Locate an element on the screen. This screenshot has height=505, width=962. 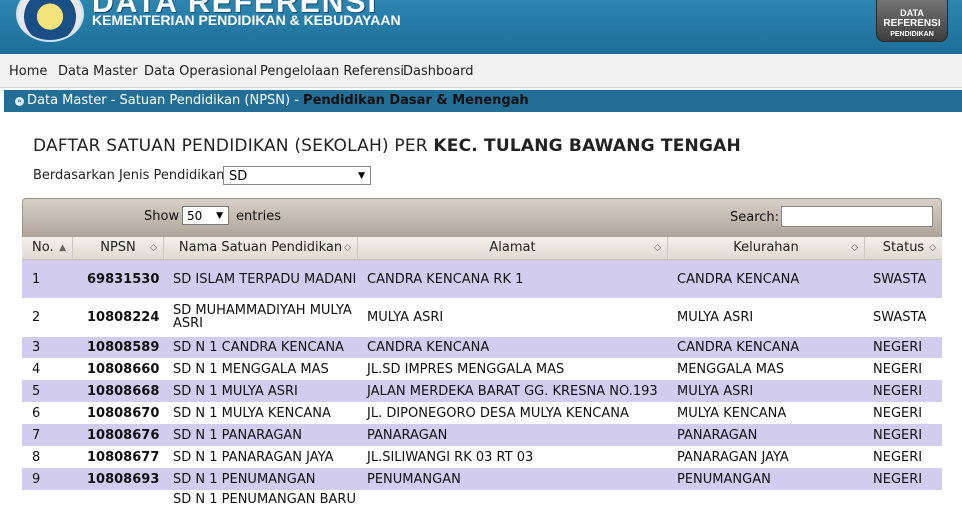
cell-no: 5 is located at coordinates (36, 391).